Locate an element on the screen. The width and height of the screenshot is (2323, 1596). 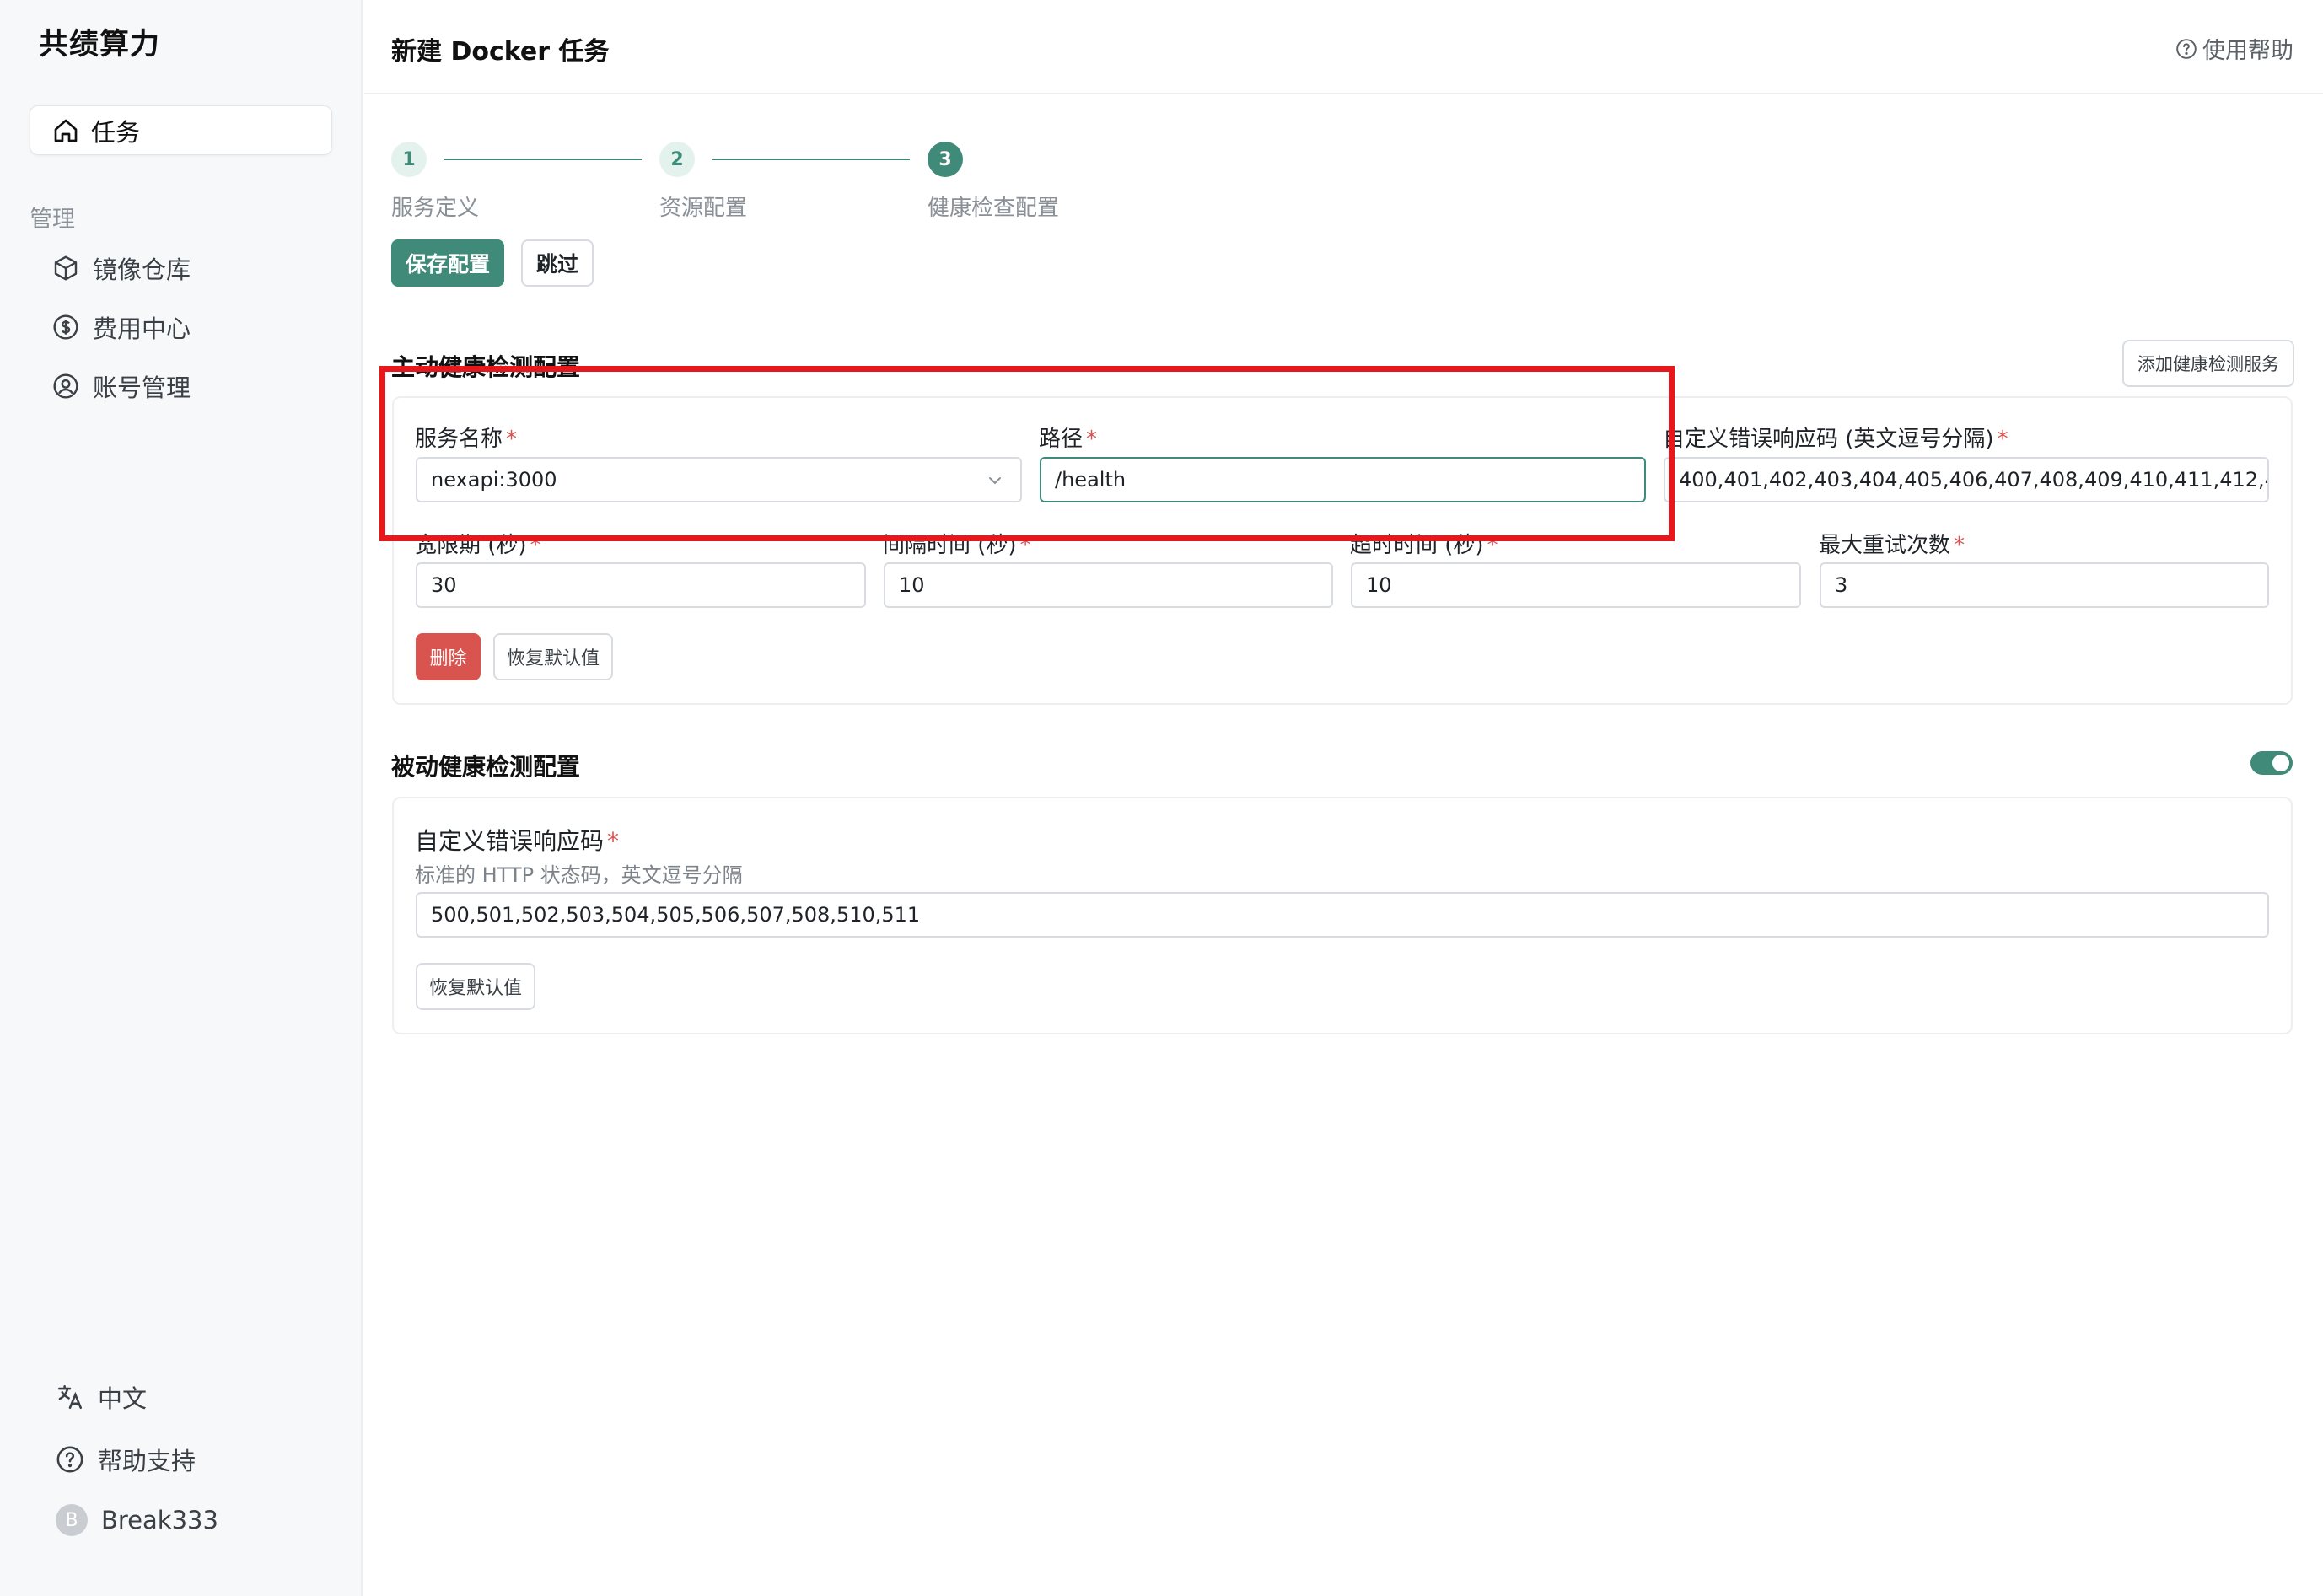
sidebar-item-billing: 费用中心 is located at coordinates (121, 327).